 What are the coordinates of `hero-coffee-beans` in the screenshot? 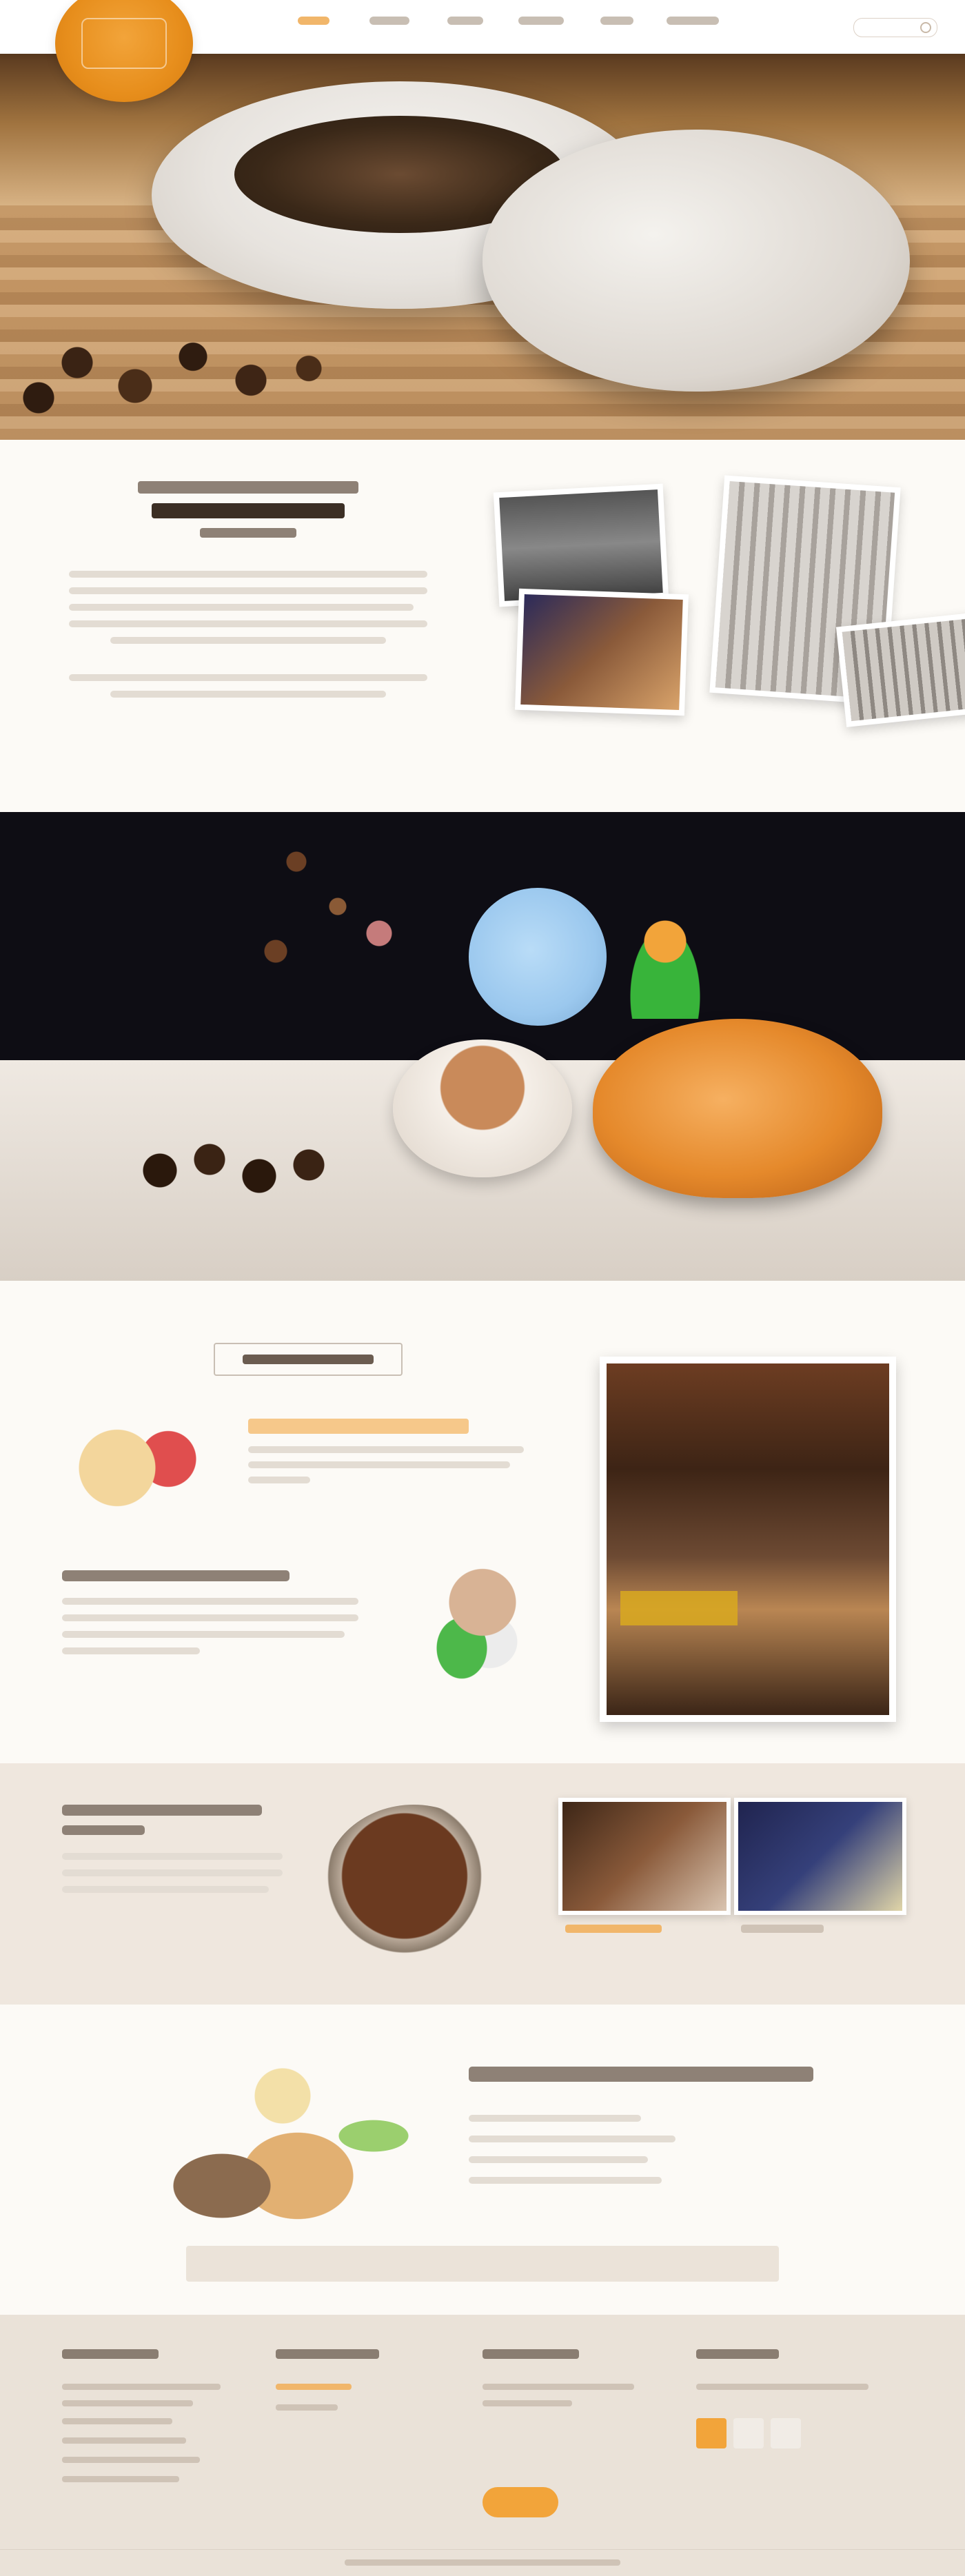 It's located at (193, 374).